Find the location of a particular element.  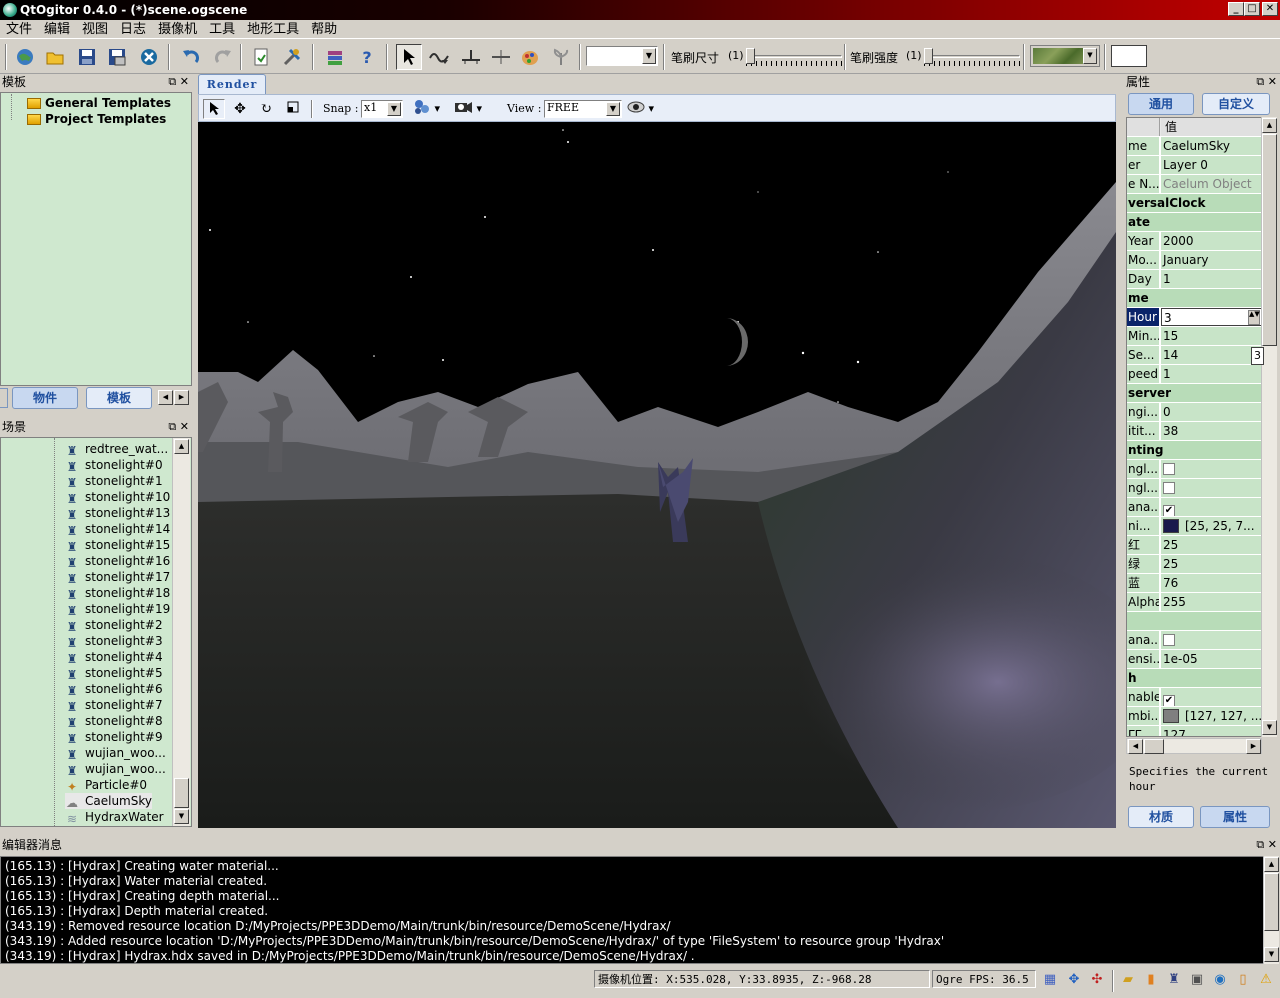

property-row: Mo... January is located at coordinates (1194, 260).